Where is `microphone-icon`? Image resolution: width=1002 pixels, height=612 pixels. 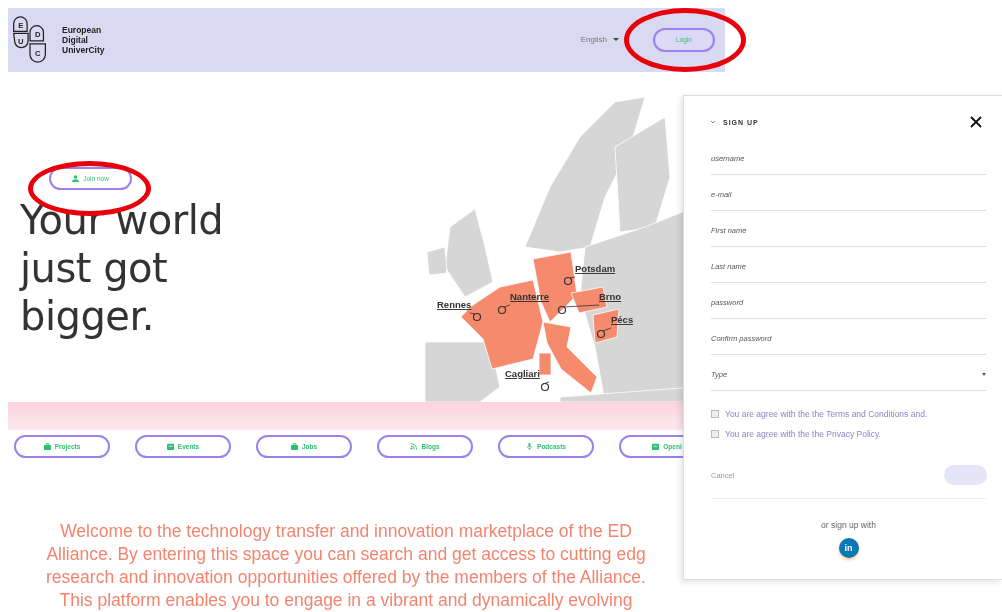
microphone-icon is located at coordinates (530, 447).